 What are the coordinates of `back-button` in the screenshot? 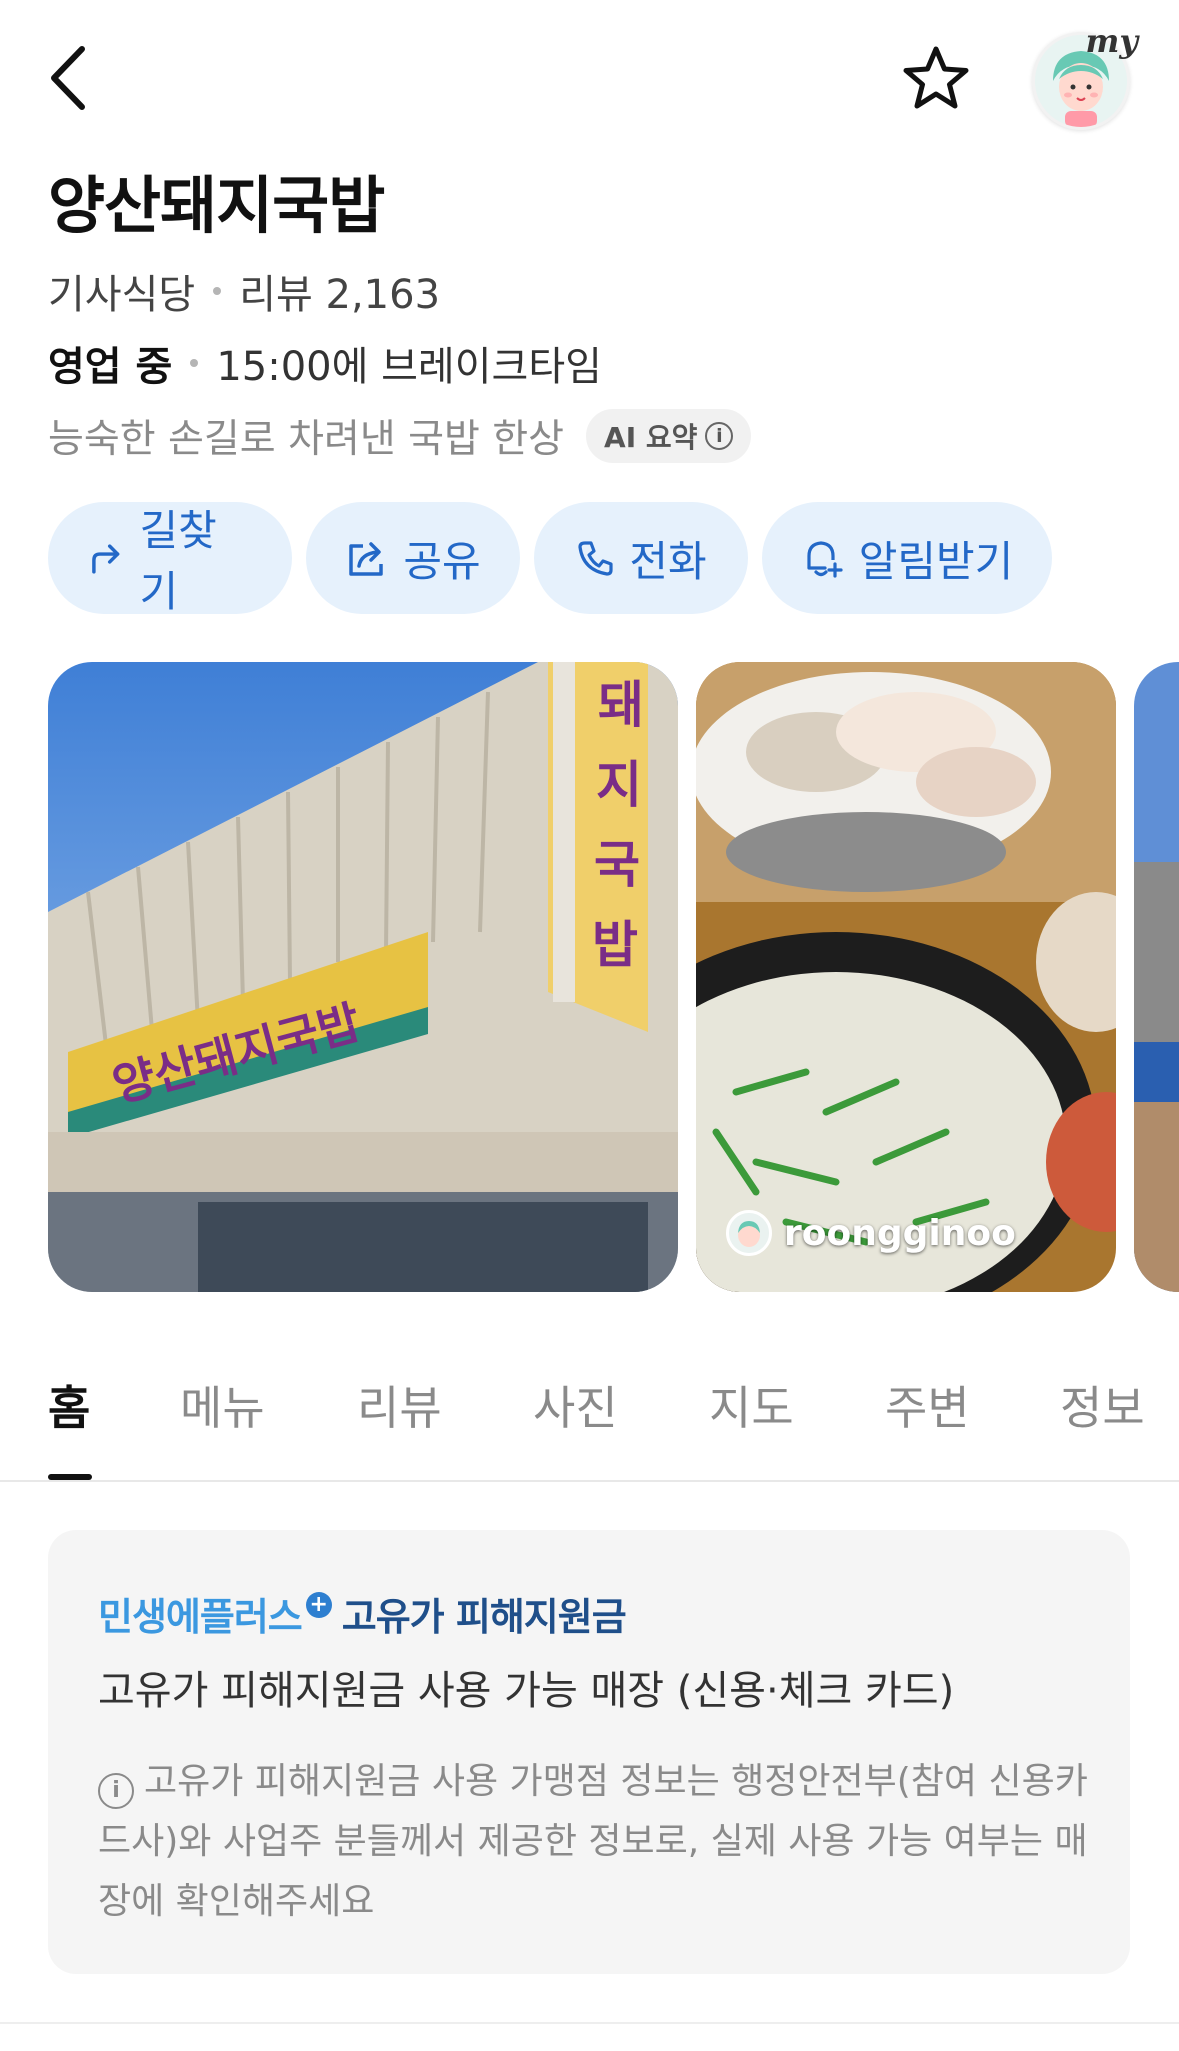 It's located at (68, 78).